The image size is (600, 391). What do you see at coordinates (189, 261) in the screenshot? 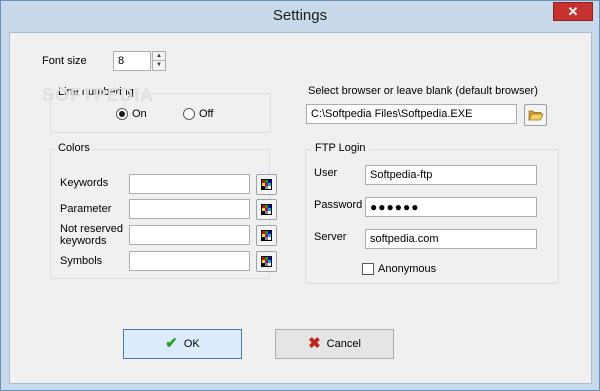
I see `symbols-input` at bounding box center [189, 261].